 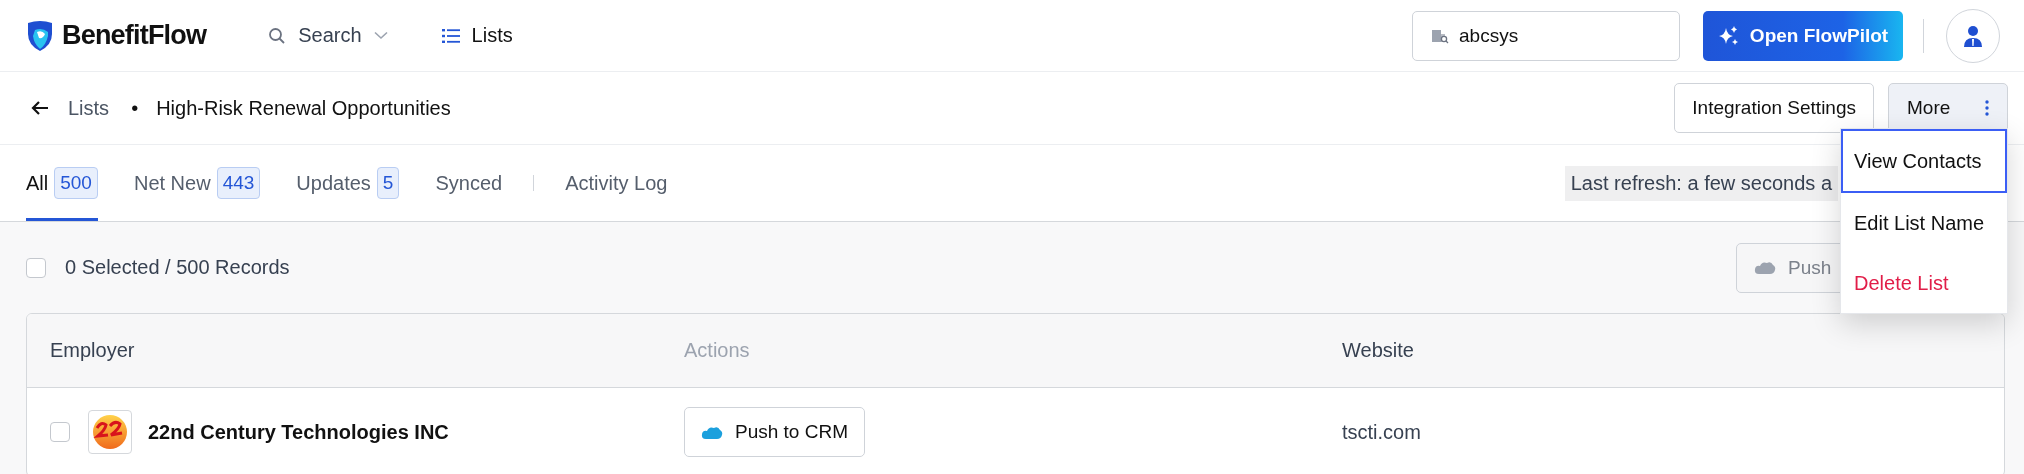 What do you see at coordinates (348, 183) in the screenshot?
I see `tab: Updates 5` at bounding box center [348, 183].